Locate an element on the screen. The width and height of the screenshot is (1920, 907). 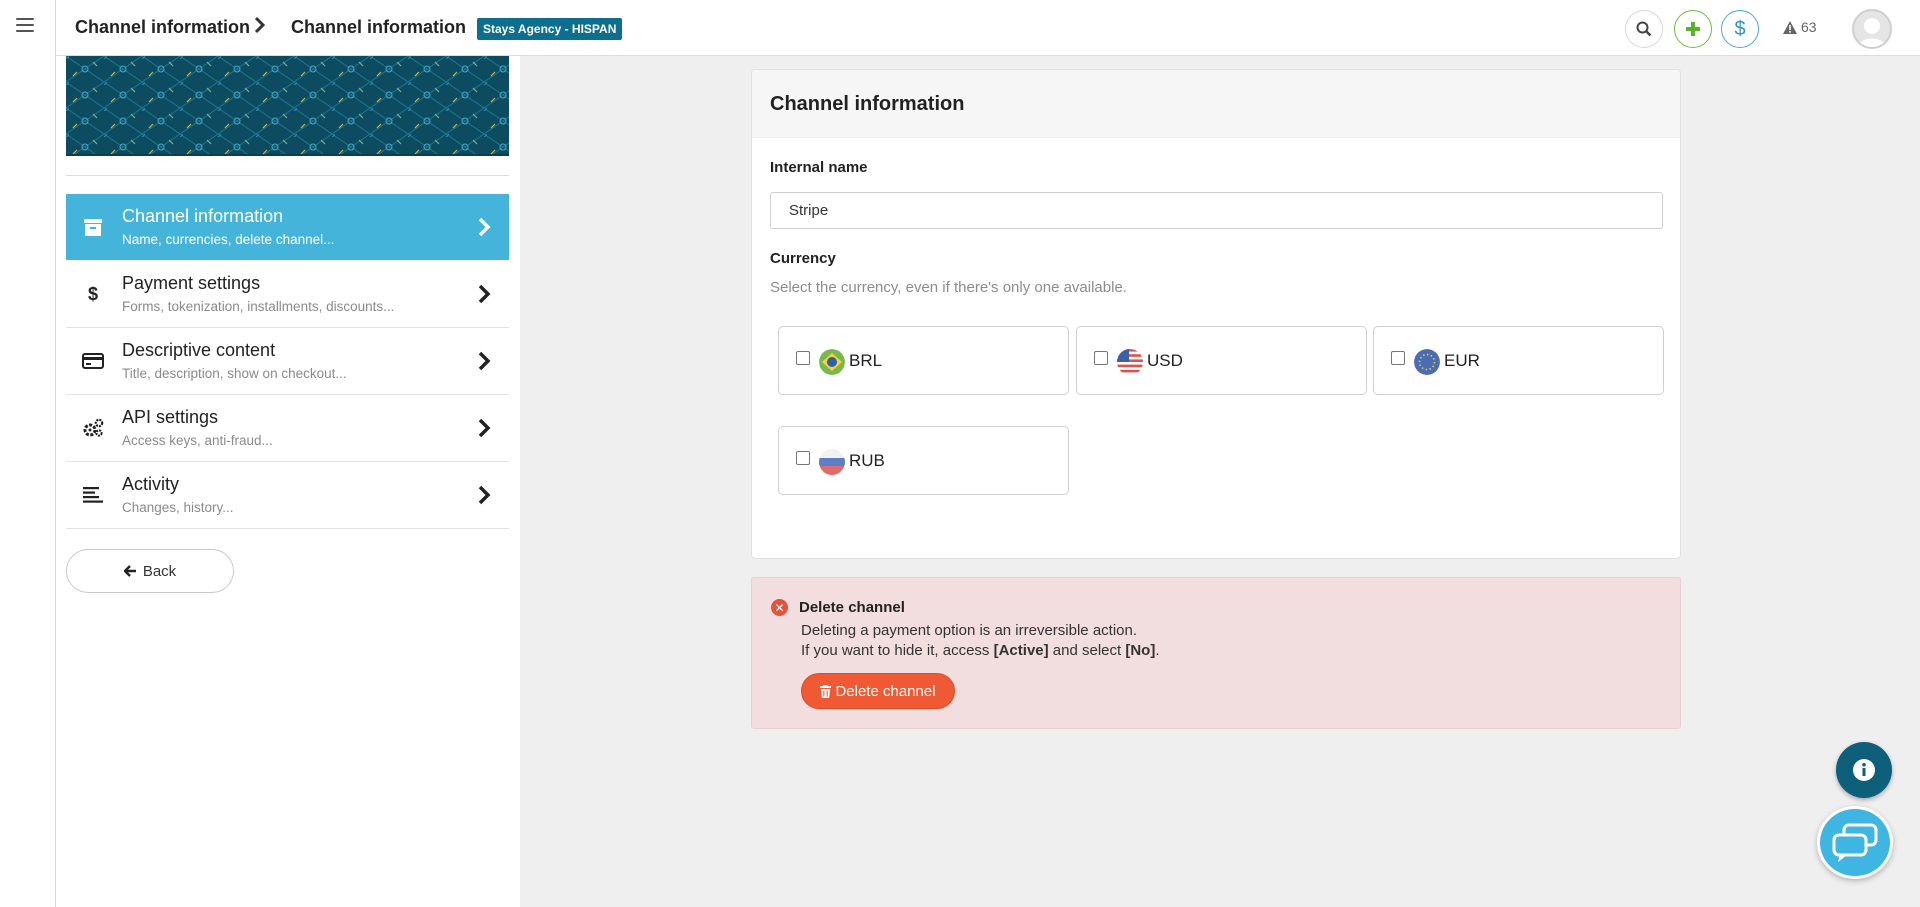
internal-name-label: Internal name is located at coordinates (819, 167).